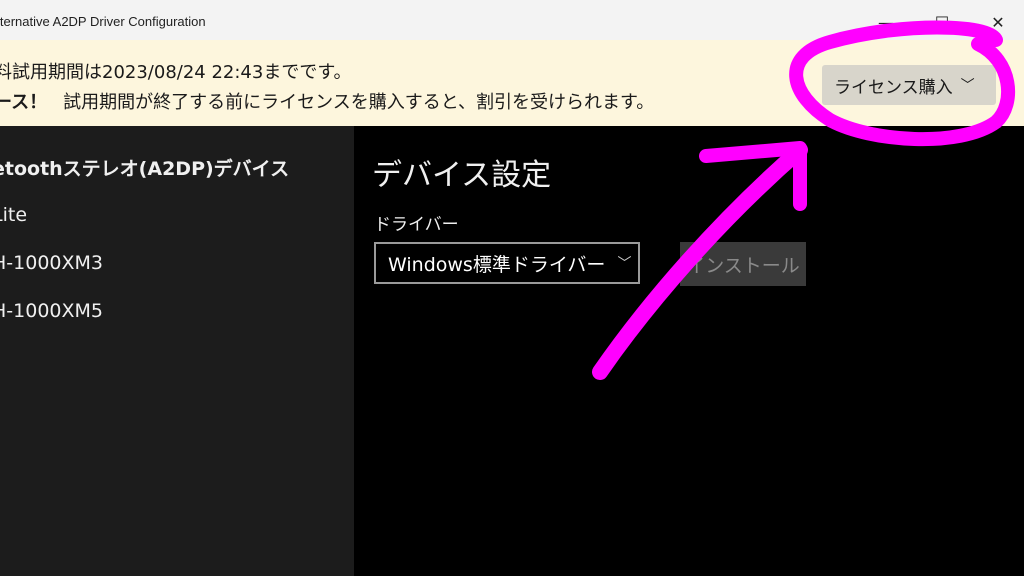  What do you see at coordinates (462, 175) in the screenshot?
I see `page-title: デバイス設定` at bounding box center [462, 175].